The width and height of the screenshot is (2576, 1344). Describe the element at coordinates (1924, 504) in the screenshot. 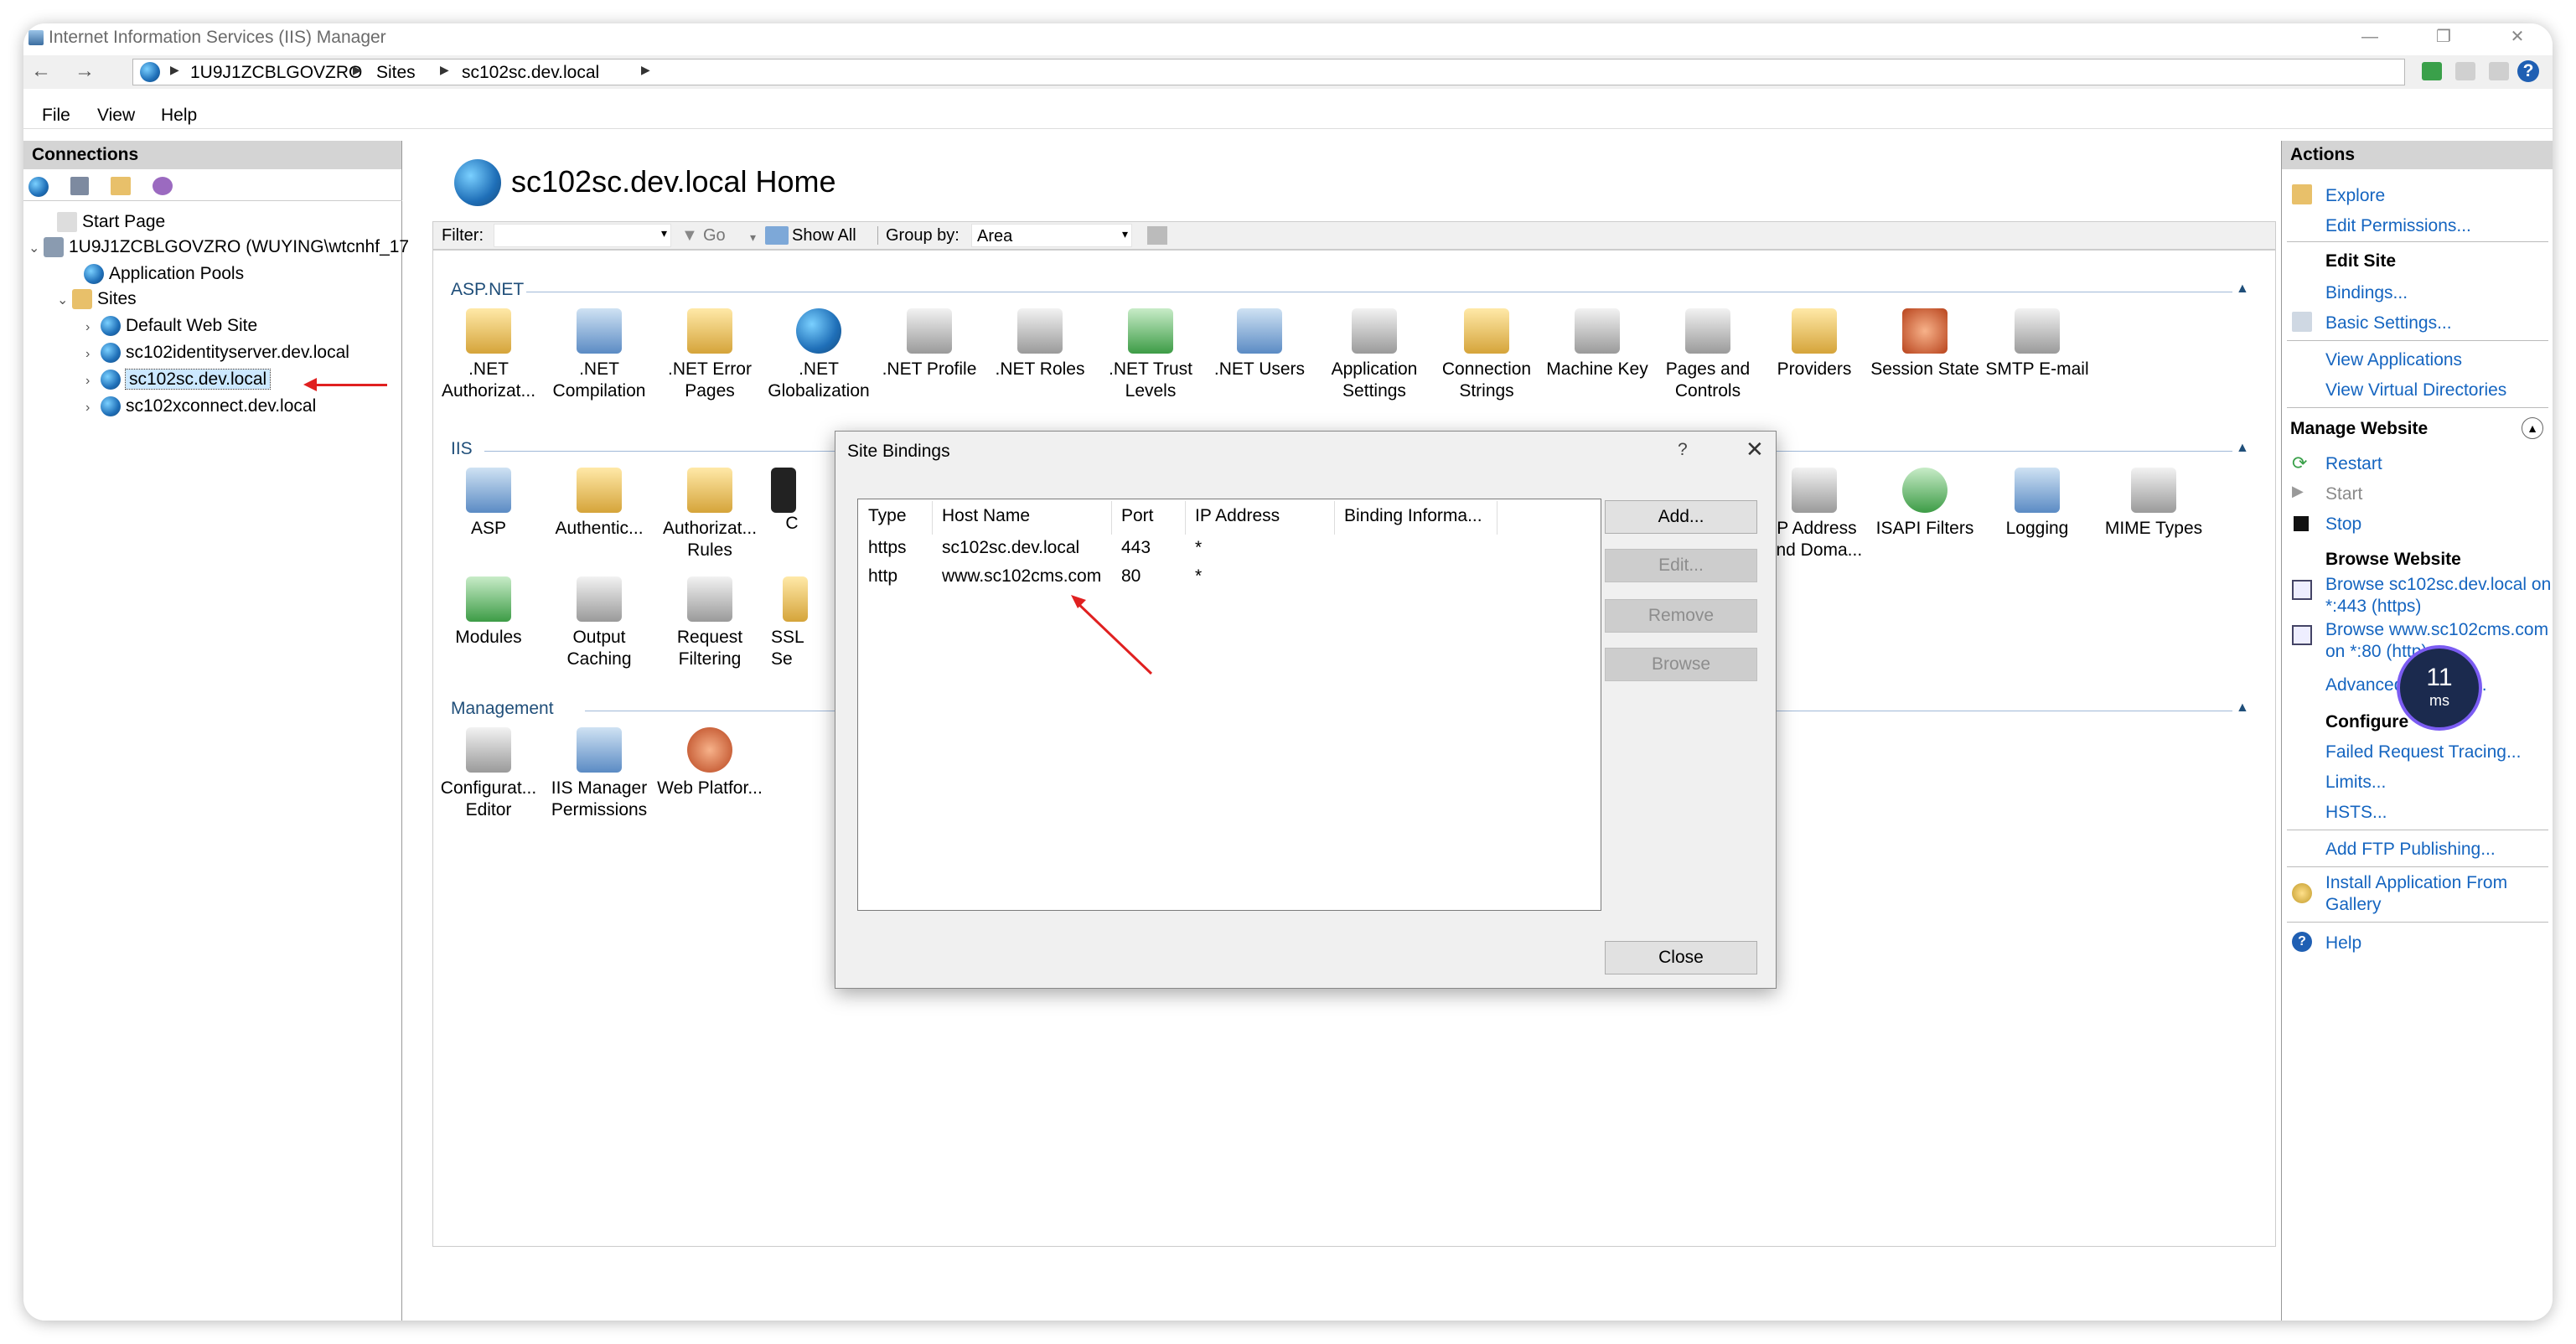

I see `feature-isapi-filters: ISAPI Filters` at that location.